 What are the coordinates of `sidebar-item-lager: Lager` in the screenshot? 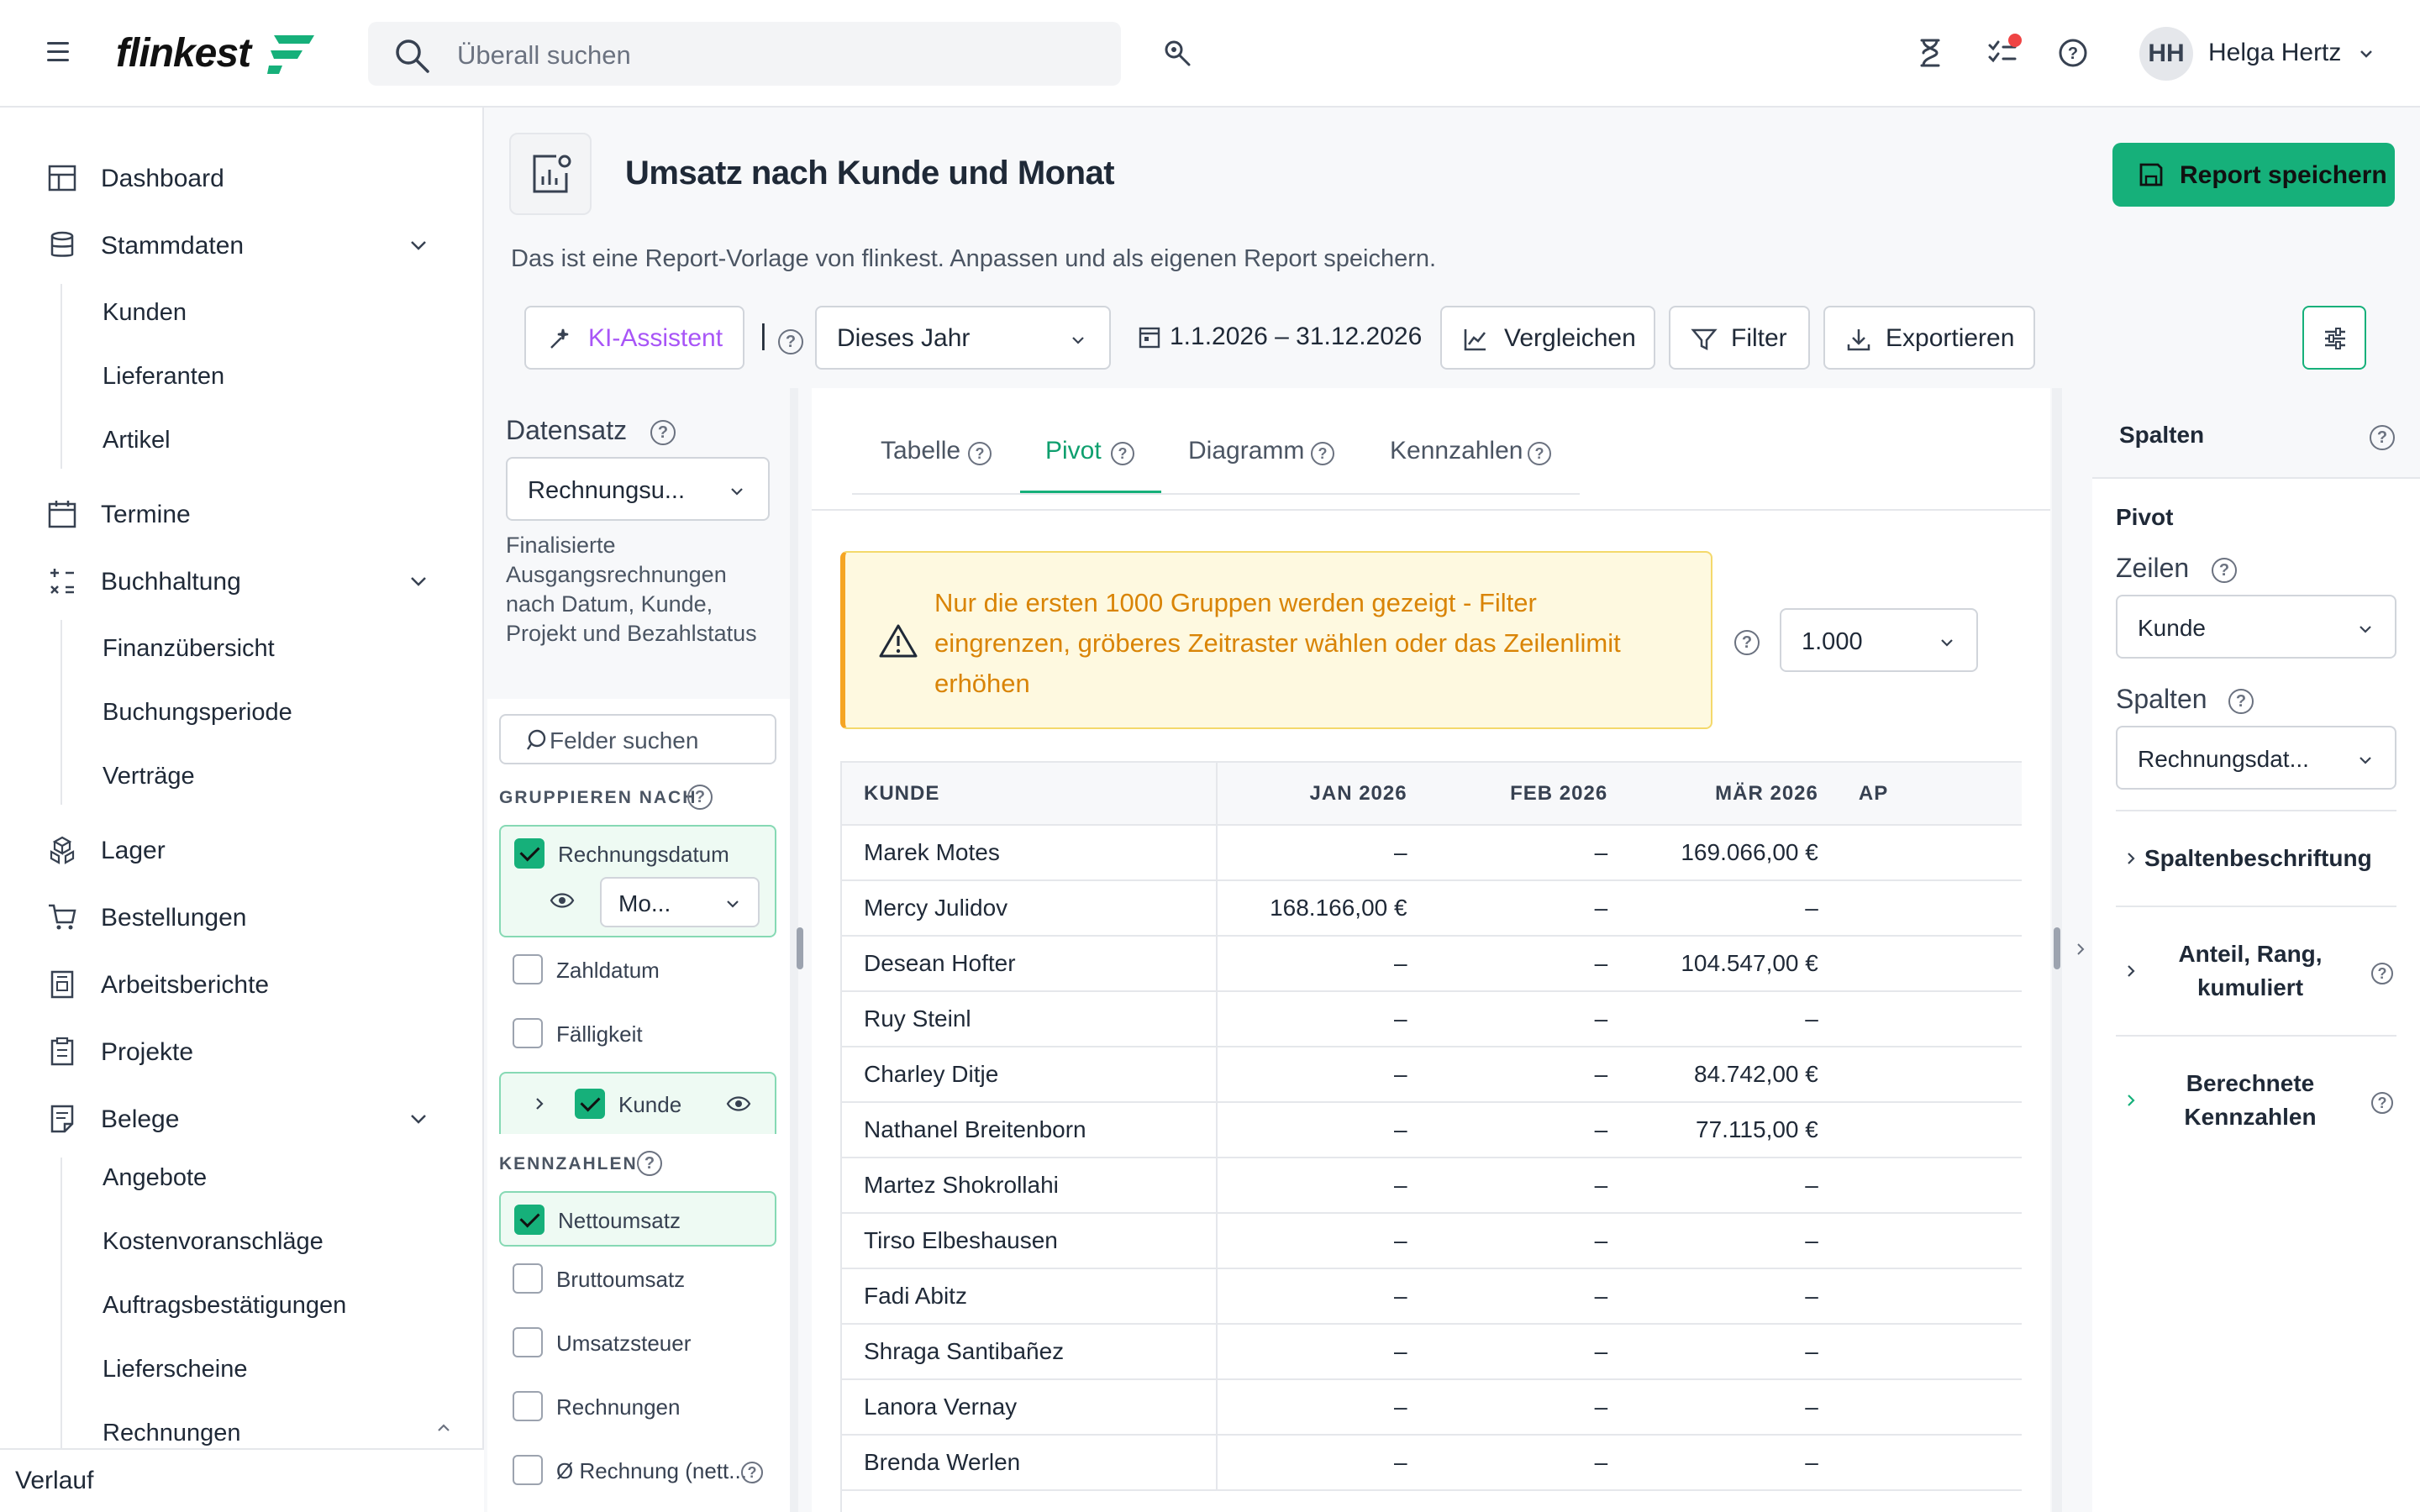 It's located at (242, 850).